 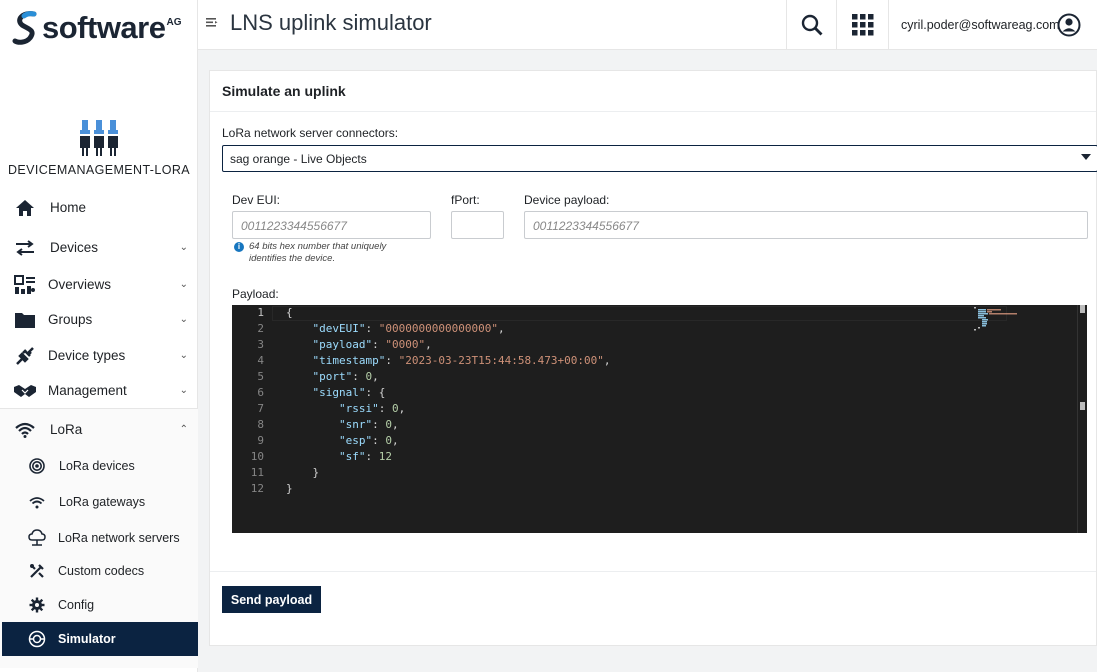 I want to click on sidebar-item-lora: LoRa ⌃, so click(x=99, y=430).